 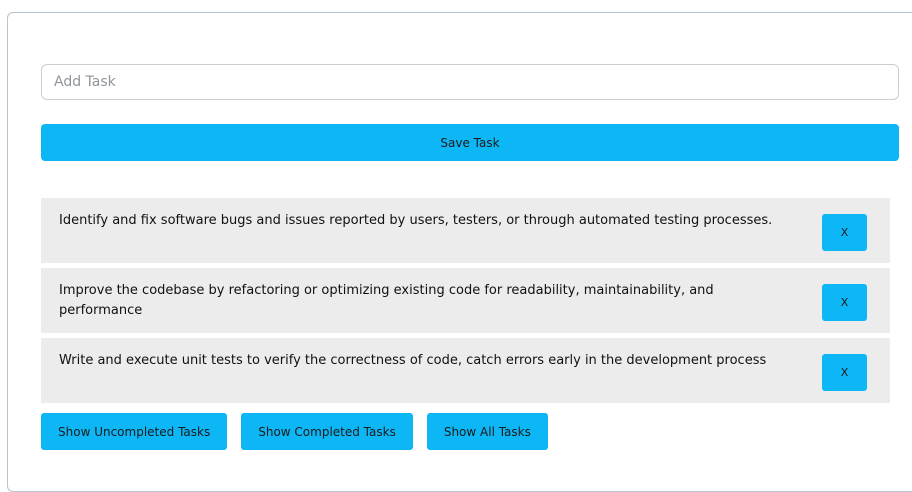 What do you see at coordinates (327, 431) in the screenshot?
I see `show-completed-button: Show Completed Tasks` at bounding box center [327, 431].